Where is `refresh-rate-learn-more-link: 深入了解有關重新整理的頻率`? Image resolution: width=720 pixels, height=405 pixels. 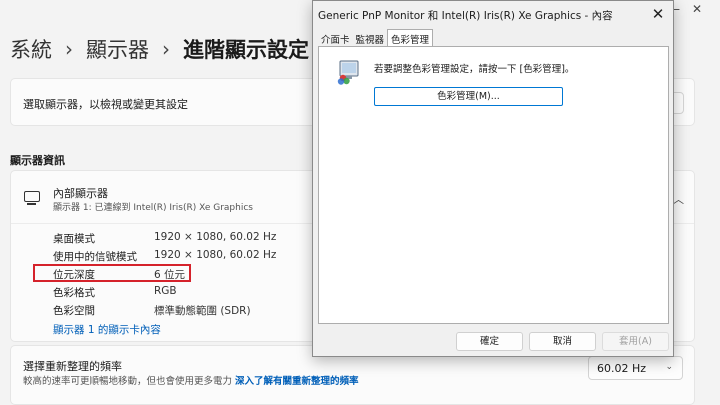 refresh-rate-learn-more-link: 深入了解有關重新整理的頻率 is located at coordinates (297, 381).